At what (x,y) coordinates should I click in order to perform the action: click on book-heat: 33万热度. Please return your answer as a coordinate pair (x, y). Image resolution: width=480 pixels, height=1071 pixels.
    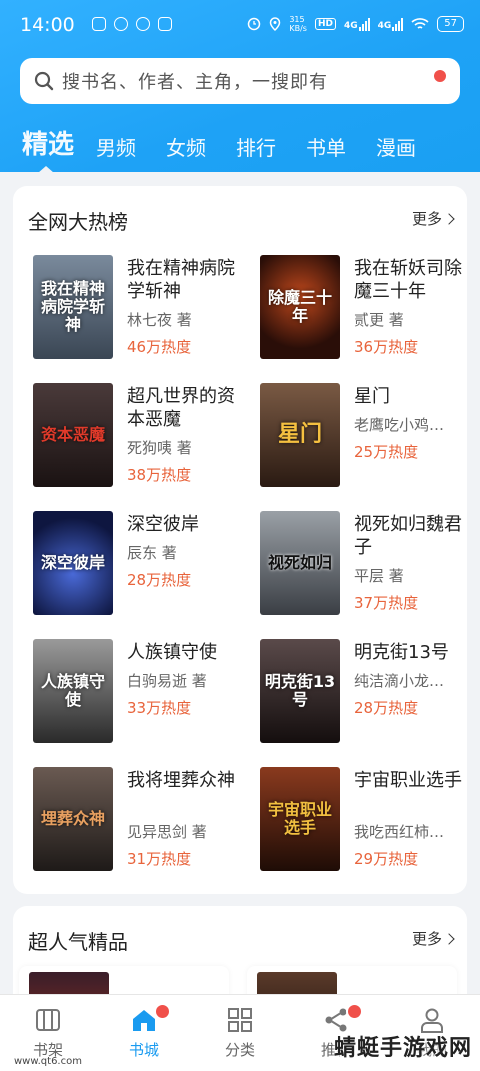
    Looking at the image, I should click on (159, 708).